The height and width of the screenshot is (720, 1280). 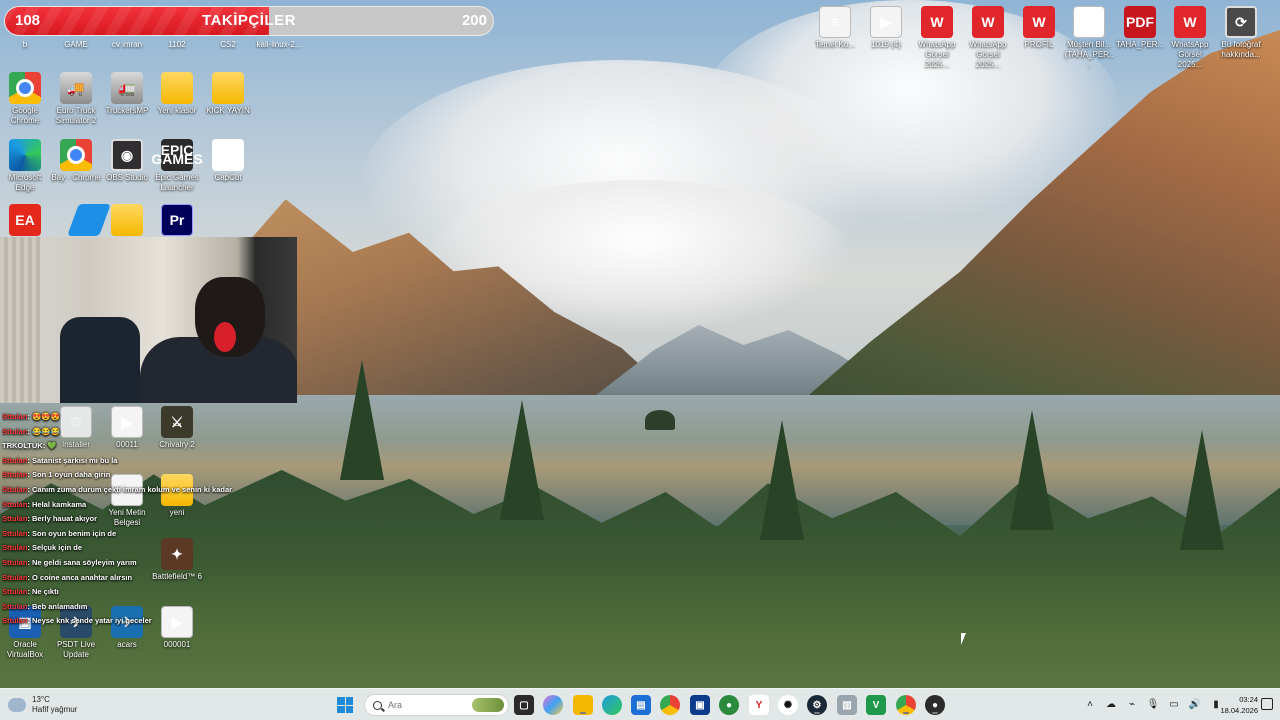 What do you see at coordinates (474, 20) in the screenshot?
I see `follower-goal-target: 200` at bounding box center [474, 20].